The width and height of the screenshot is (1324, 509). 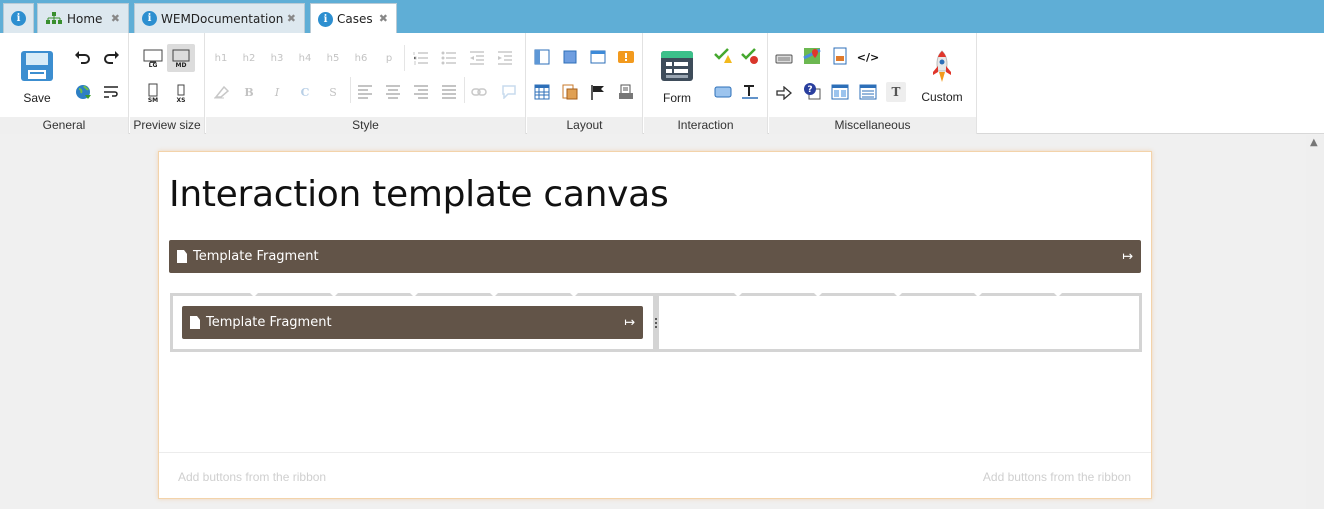 What do you see at coordinates (1056, 477) in the screenshot?
I see `footer-hint-right: Add buttons from the ribbon` at bounding box center [1056, 477].